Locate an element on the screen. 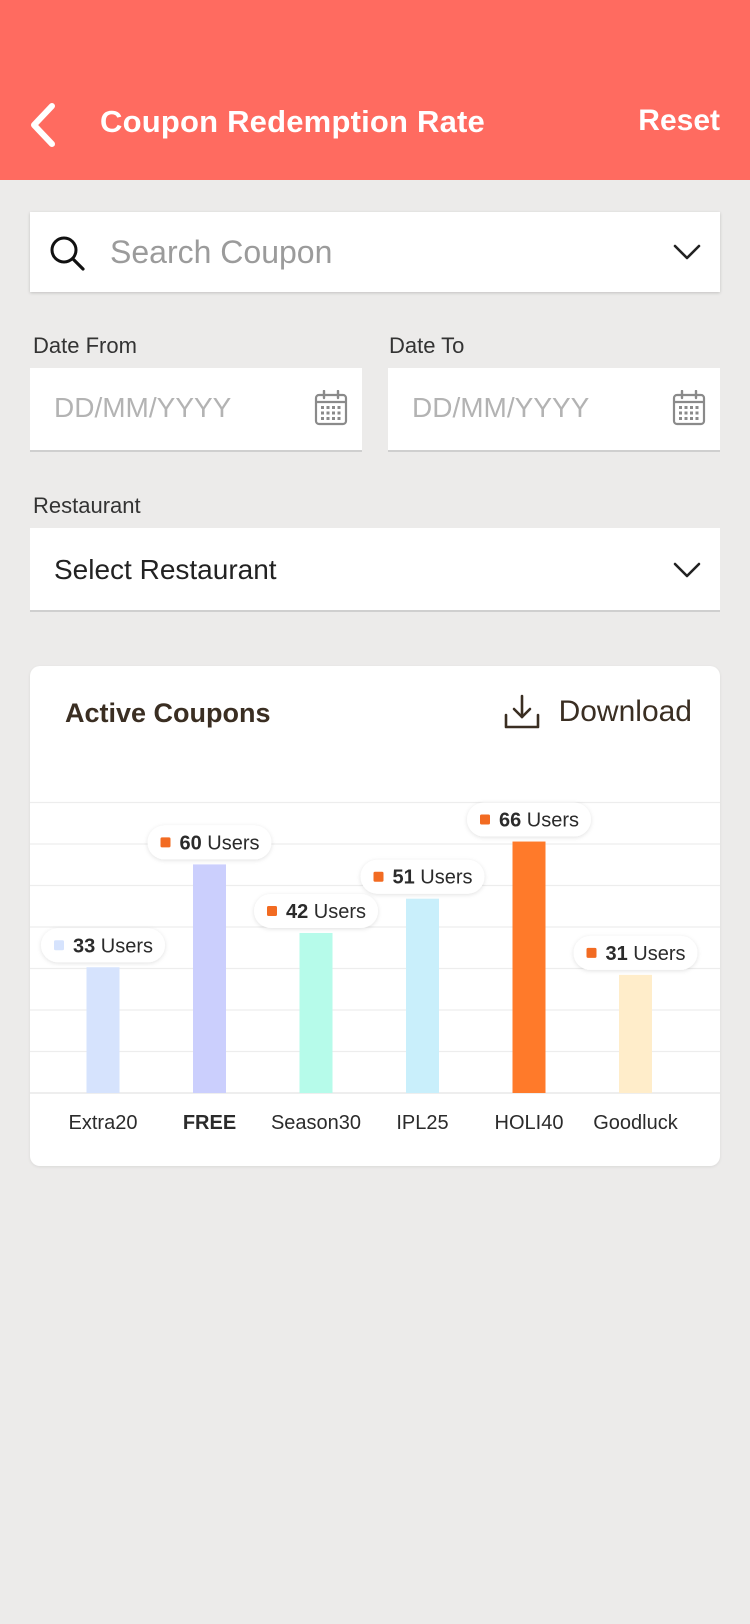  category-label: Season30 is located at coordinates (316, 1123).